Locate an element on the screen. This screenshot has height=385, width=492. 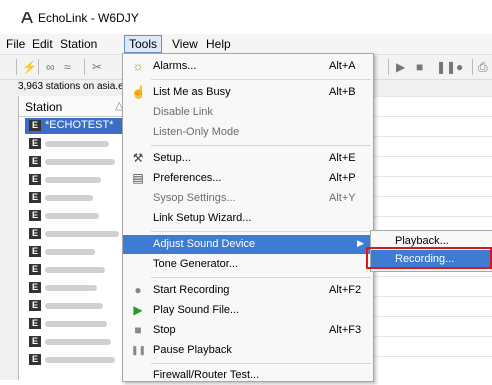
menu-item-shortcut: Alt+A is located at coordinates (342, 66).